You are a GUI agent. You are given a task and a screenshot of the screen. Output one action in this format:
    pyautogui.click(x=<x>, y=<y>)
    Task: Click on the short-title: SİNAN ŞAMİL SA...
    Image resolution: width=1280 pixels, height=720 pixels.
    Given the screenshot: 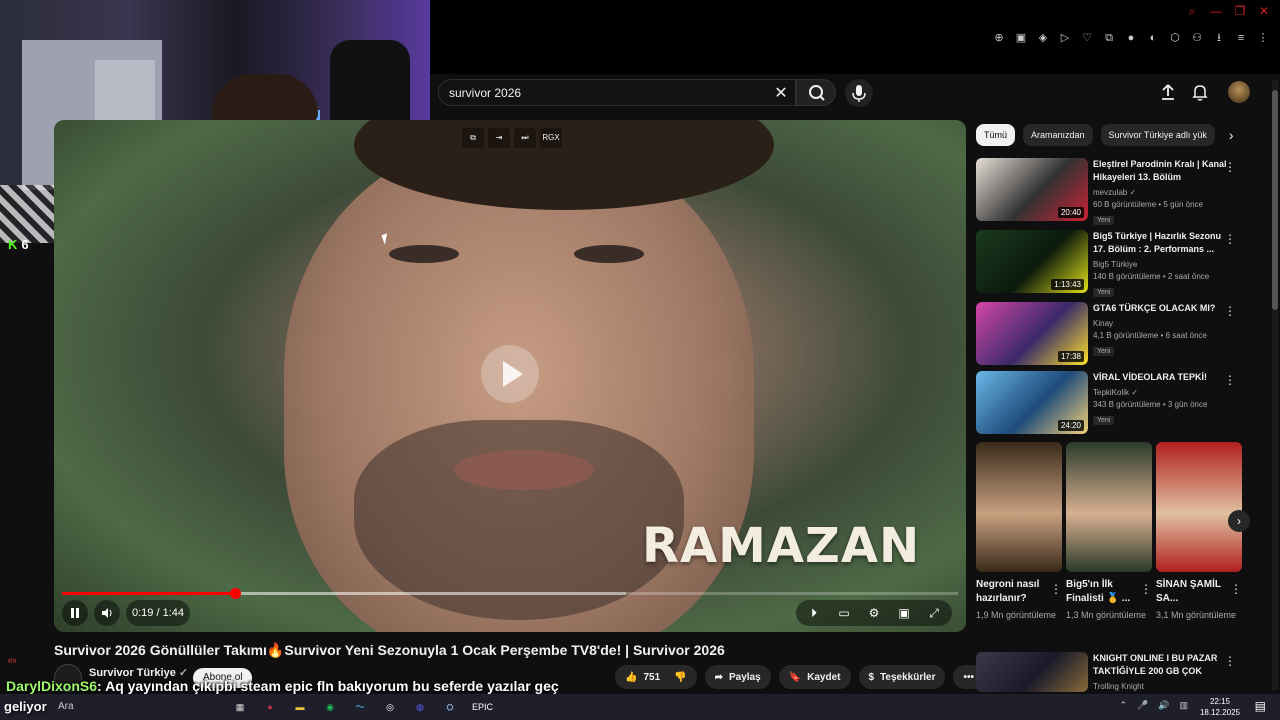 What is the action you would take?
    pyautogui.click(x=1191, y=592)
    